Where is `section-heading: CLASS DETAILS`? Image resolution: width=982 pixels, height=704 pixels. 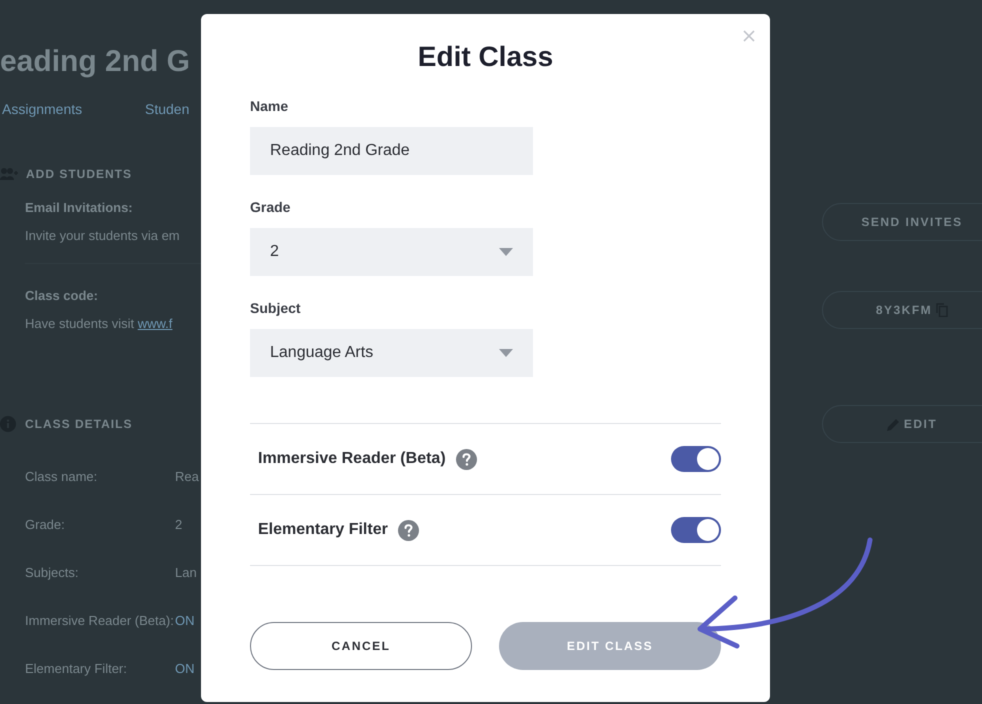
section-heading: CLASS DETAILS is located at coordinates (78, 424).